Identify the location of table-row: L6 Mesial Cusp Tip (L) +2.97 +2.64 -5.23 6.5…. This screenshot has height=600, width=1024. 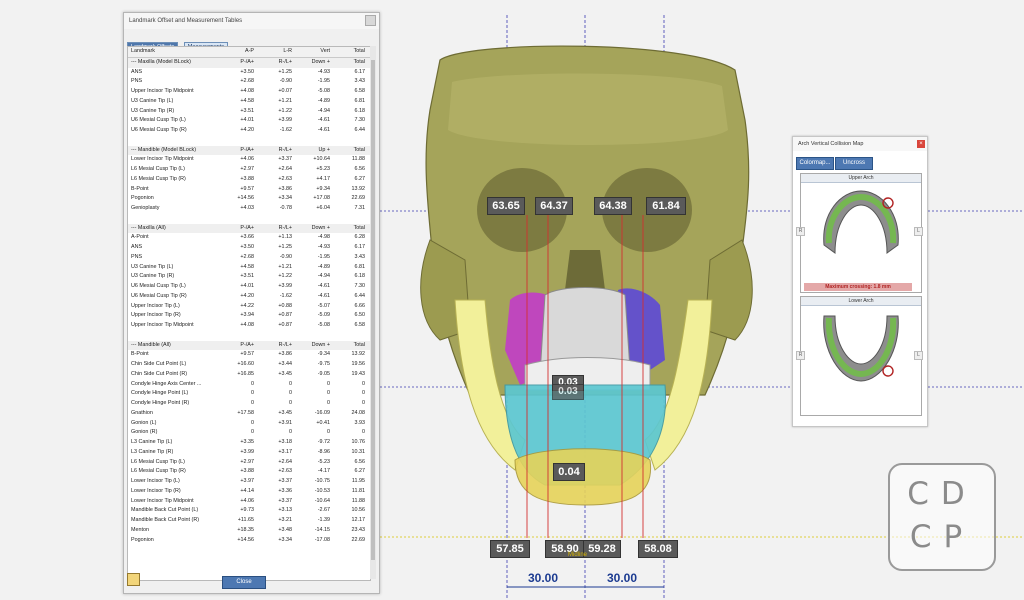
(249, 463).